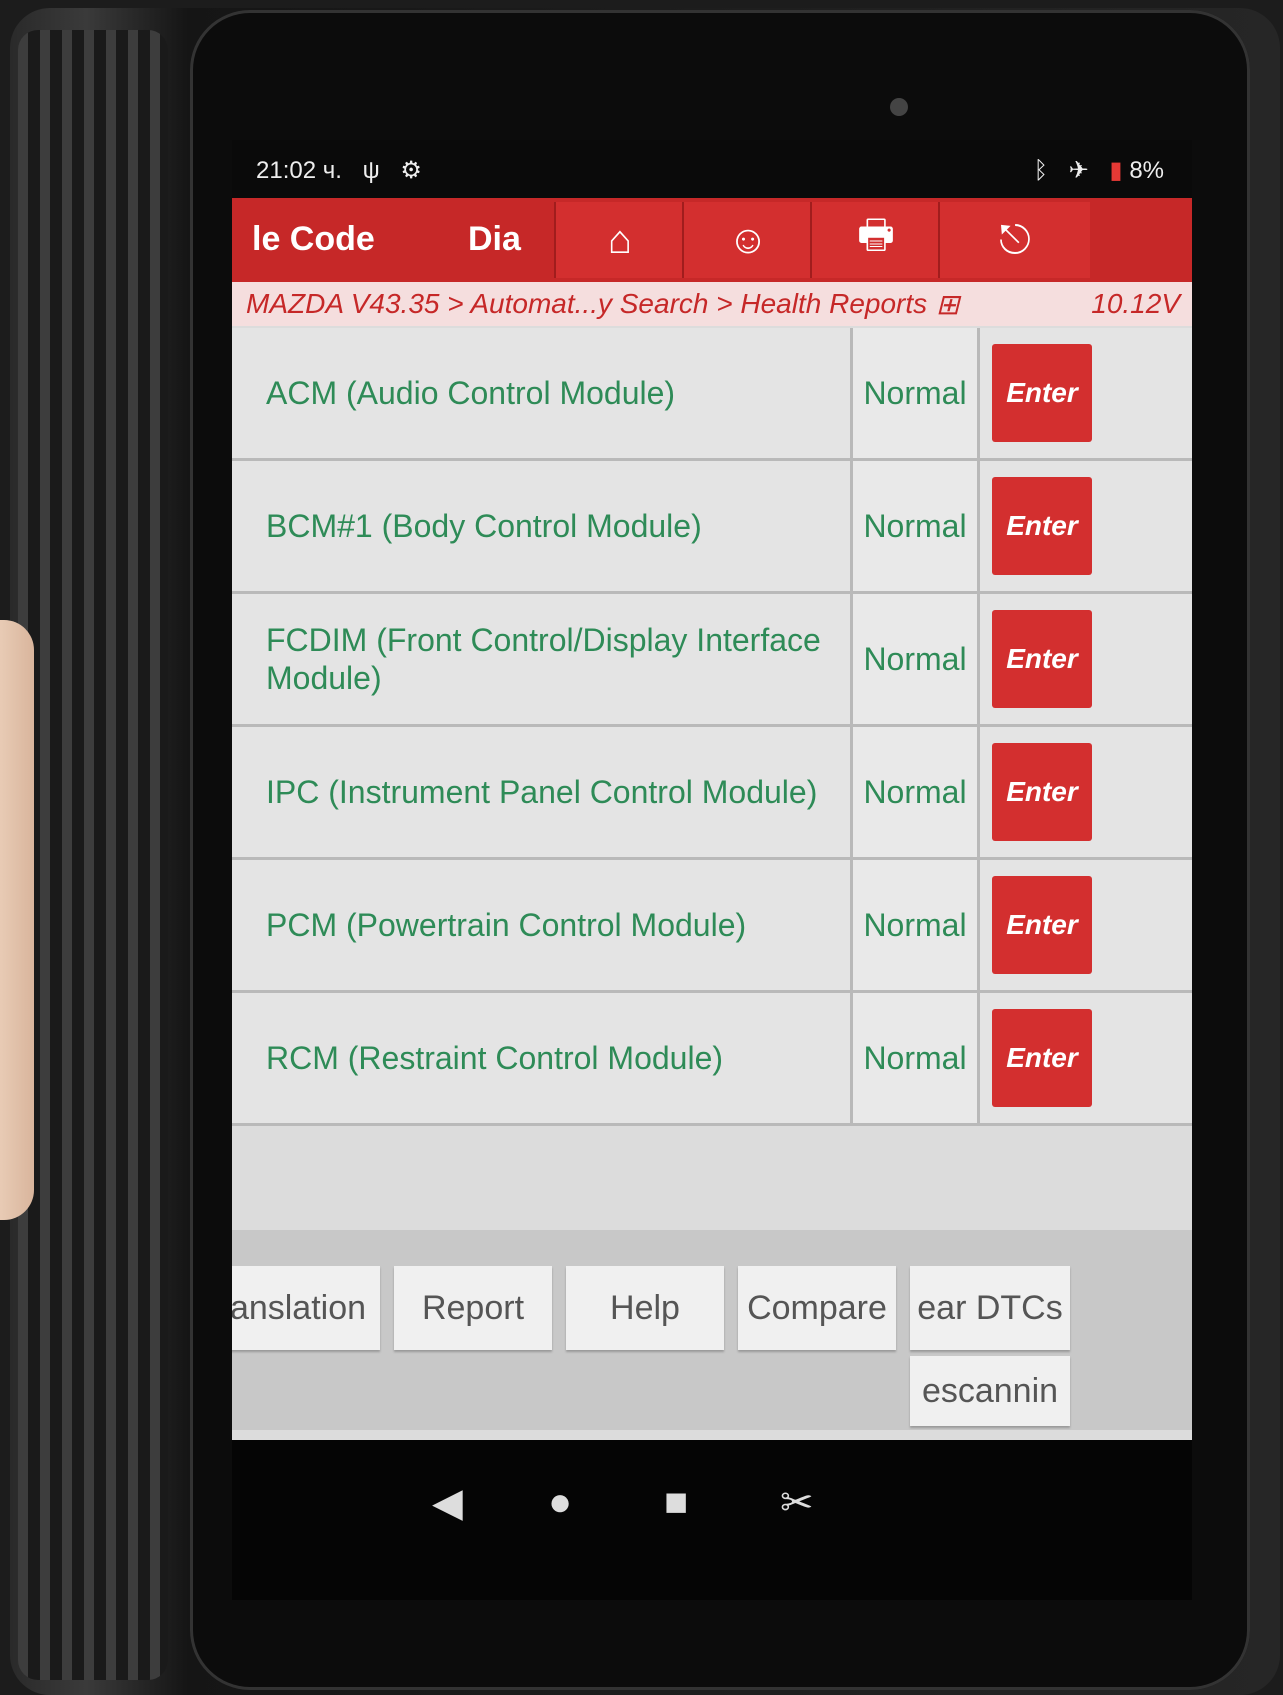 The height and width of the screenshot is (1695, 1283). Describe the element at coordinates (676, 1502) in the screenshot. I see `recents-icon: ■` at that location.